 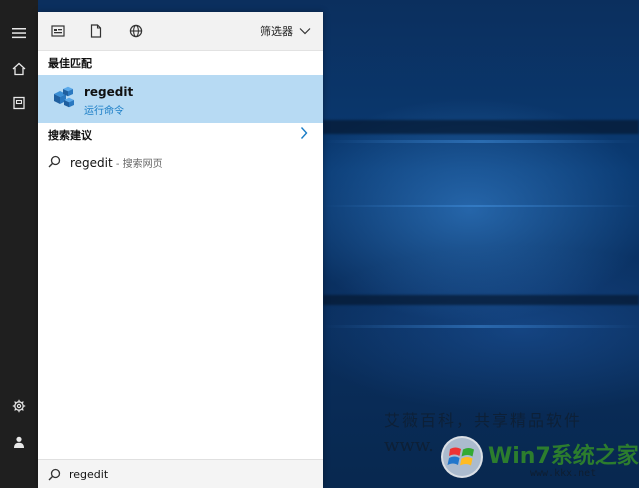 What do you see at coordinates (70, 135) in the screenshot?
I see `suggestions-heading: 搜索建议` at bounding box center [70, 135].